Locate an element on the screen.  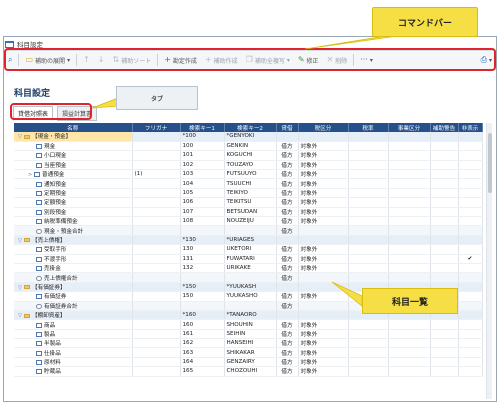
account-name-cell: 売掛金 is located at coordinates (73, 268).